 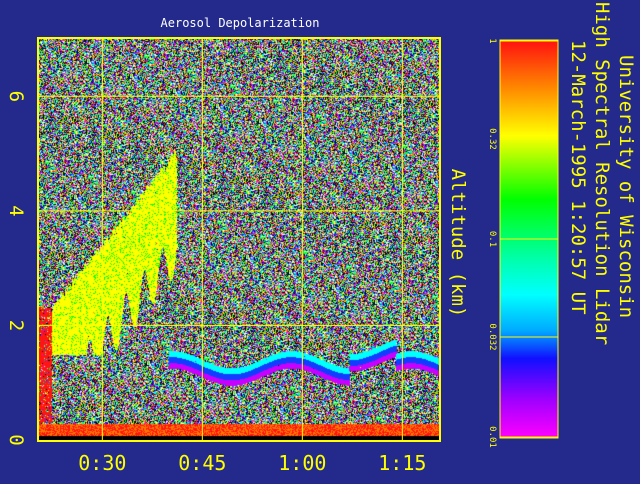 I want to click on colorbar-tick-label: 0.1, so click(x=492, y=239).